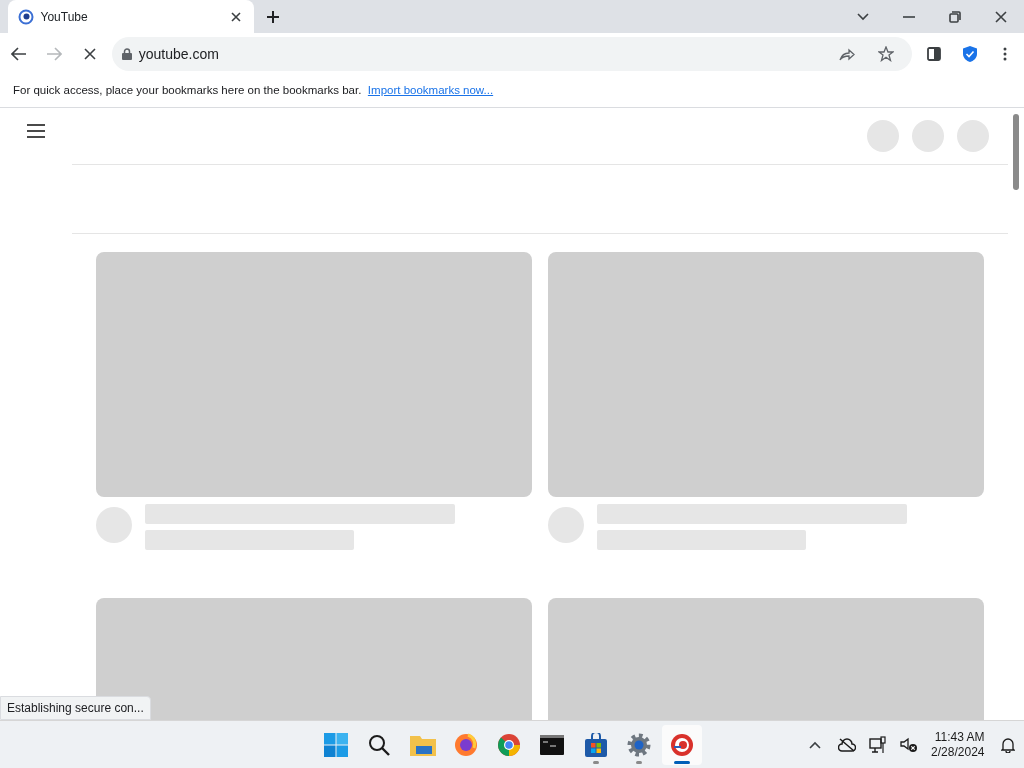  I want to click on ring-icon, so click(682, 744).